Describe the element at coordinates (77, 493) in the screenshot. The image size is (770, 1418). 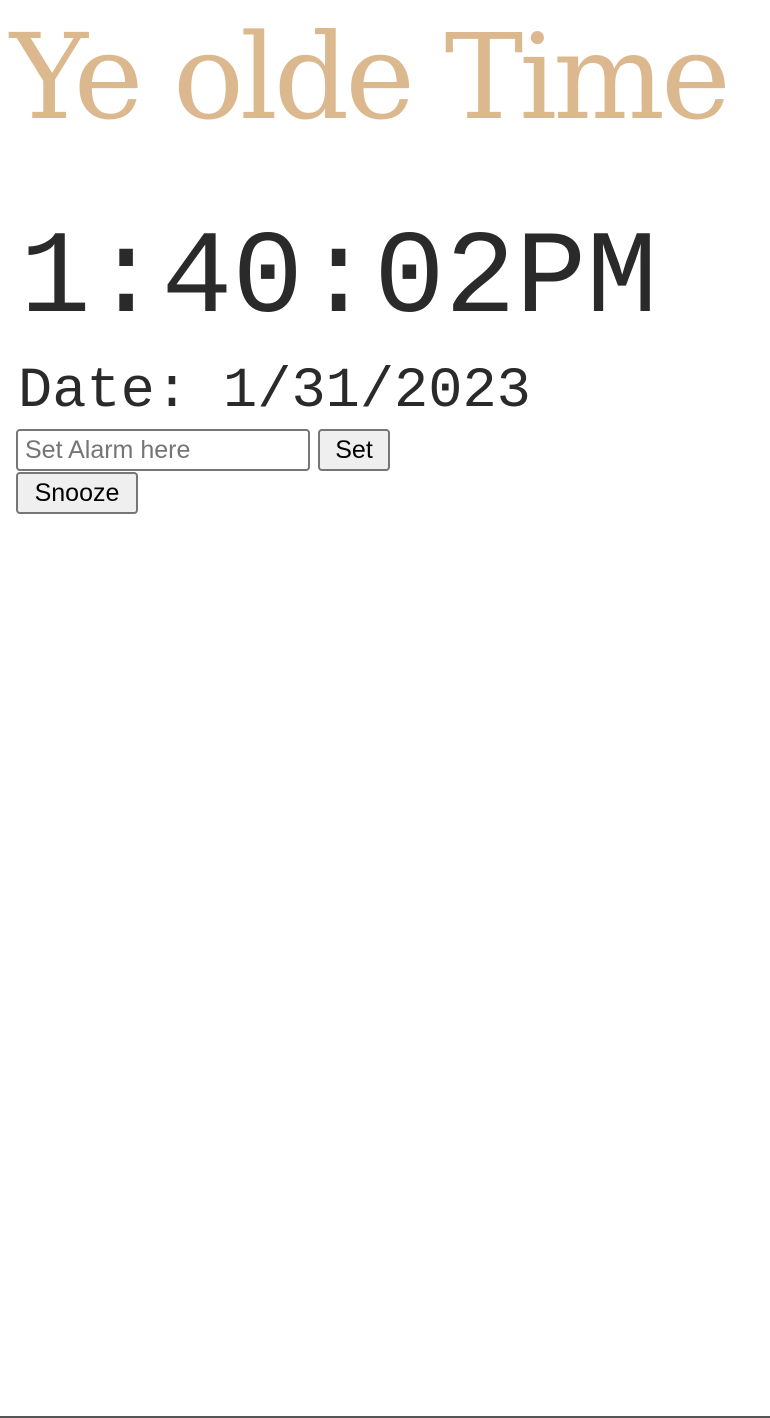
I see `snooze-button: Snooze` at that location.